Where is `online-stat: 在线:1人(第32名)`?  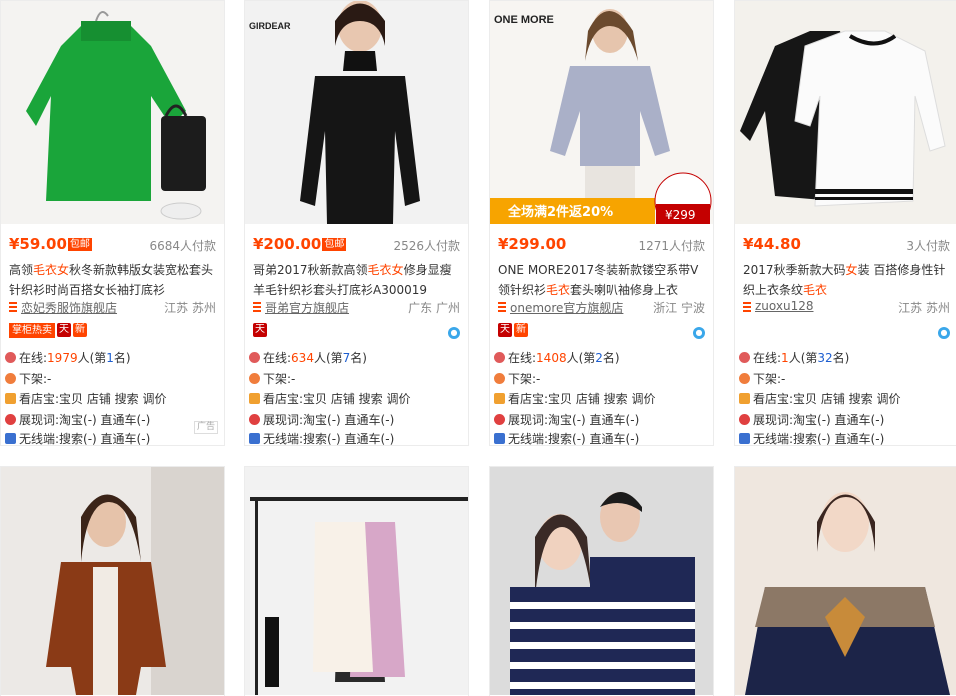 online-stat: 在线:1人(第32名) is located at coordinates (846, 358).